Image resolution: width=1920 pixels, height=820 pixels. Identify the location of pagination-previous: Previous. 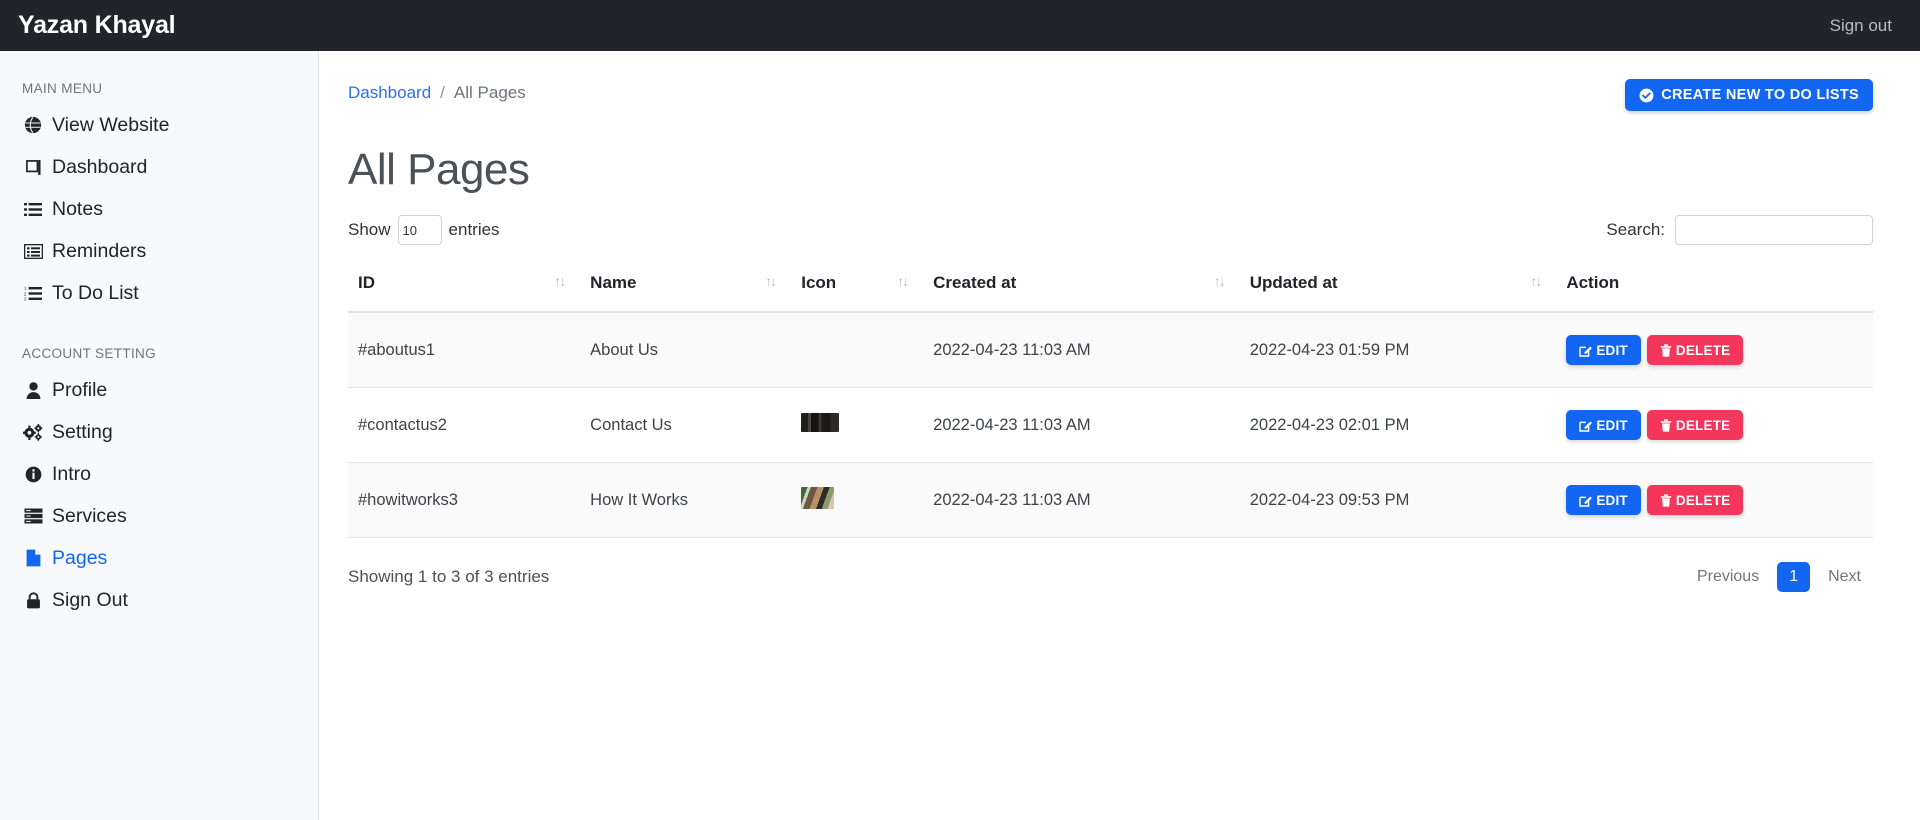
(1728, 577).